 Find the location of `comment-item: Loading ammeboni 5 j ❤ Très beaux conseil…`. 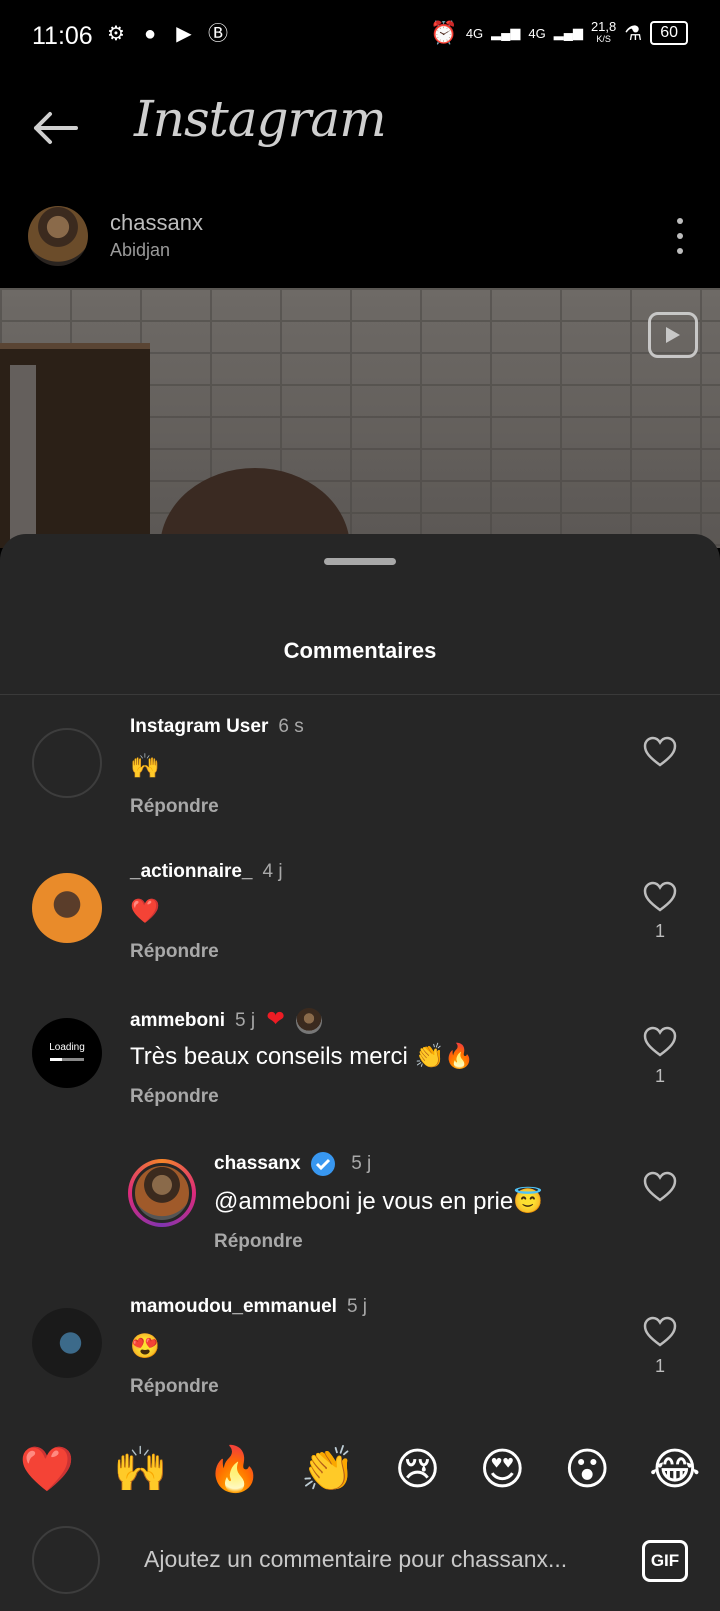

comment-item: Loading ammeboni 5 j ❤ Très beaux conseil… is located at coordinates (360, 1061).